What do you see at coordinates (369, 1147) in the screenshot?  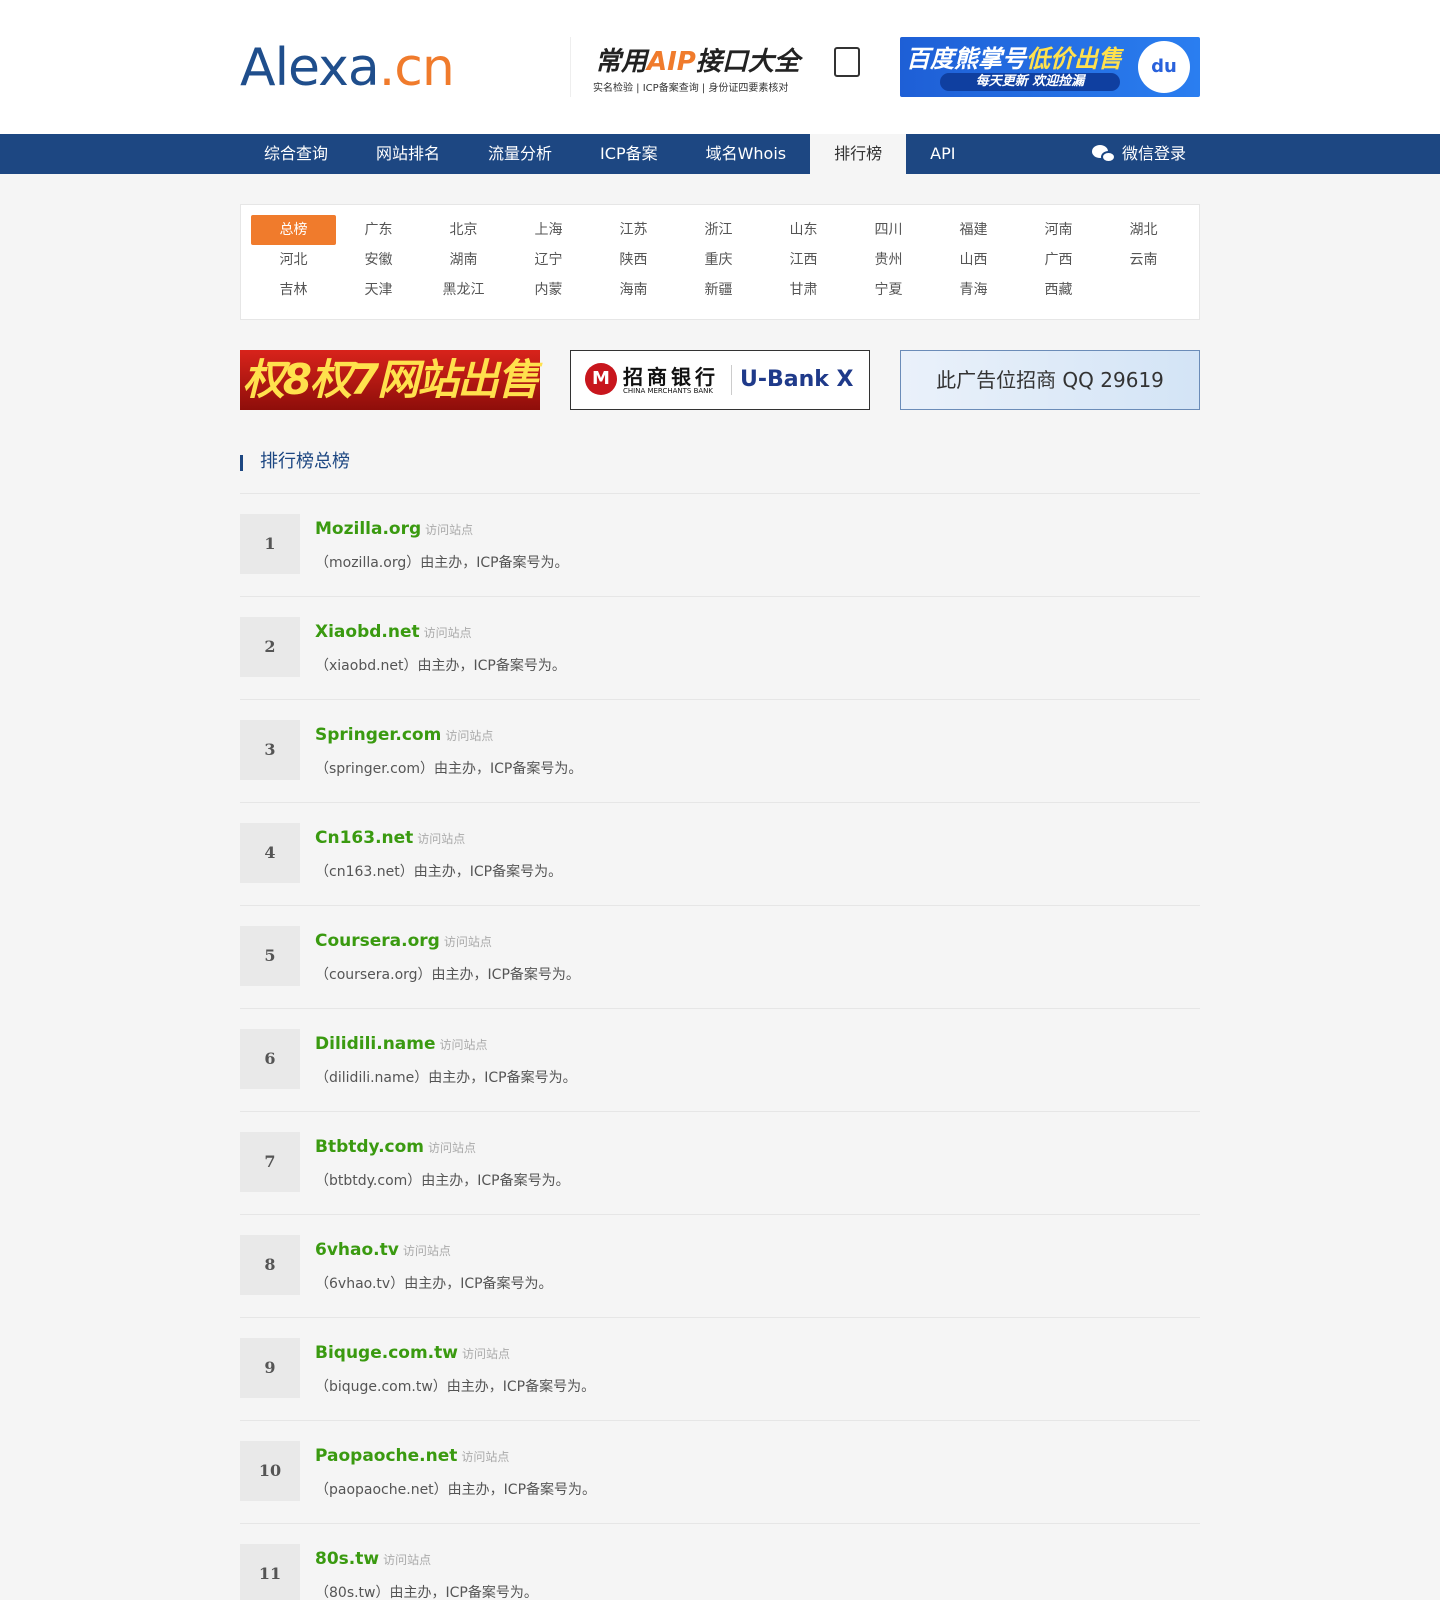 I see `site-name-link: Btbtdy.com` at bounding box center [369, 1147].